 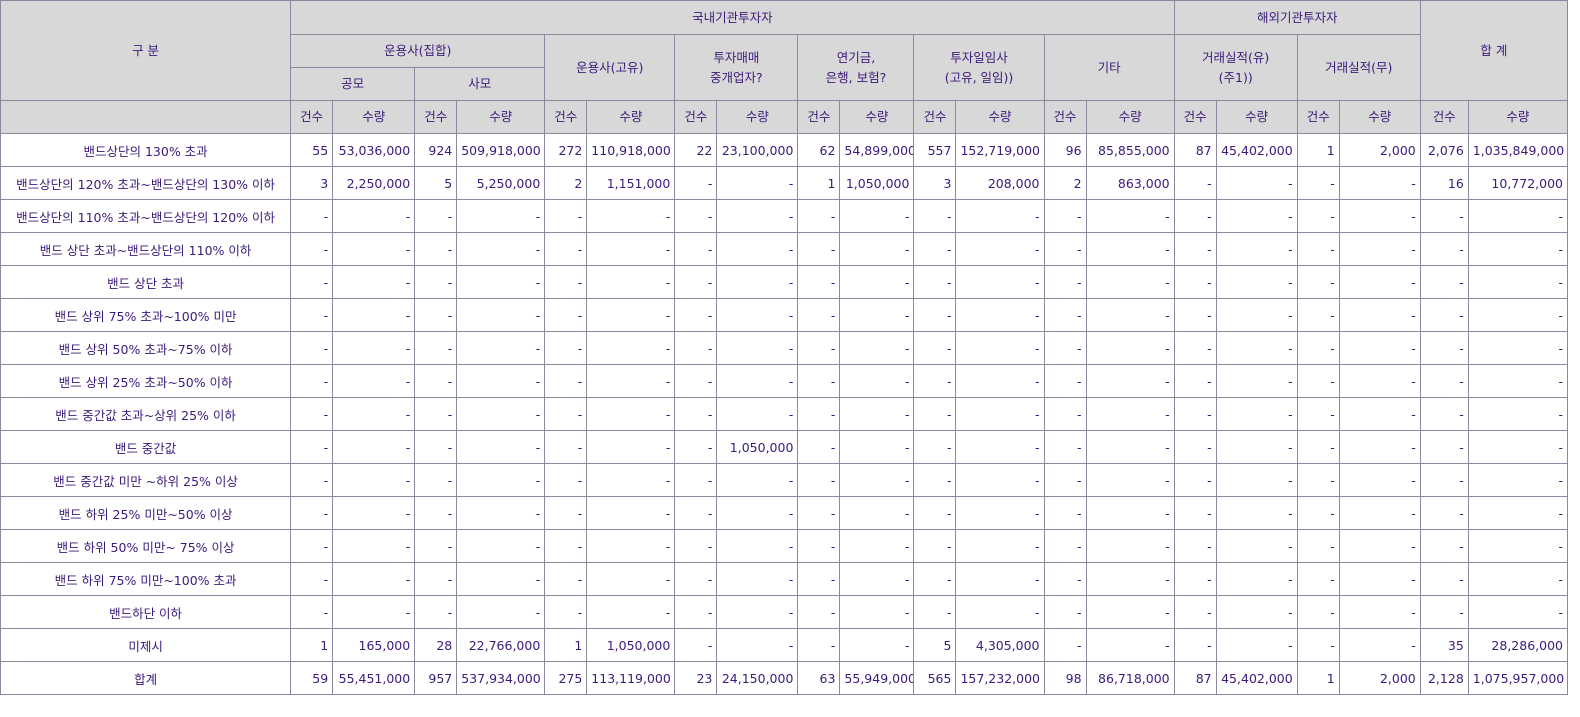 What do you see at coordinates (1297, 17) in the screenshot?
I see `header-foreign-investors: 해외기관투자자` at bounding box center [1297, 17].